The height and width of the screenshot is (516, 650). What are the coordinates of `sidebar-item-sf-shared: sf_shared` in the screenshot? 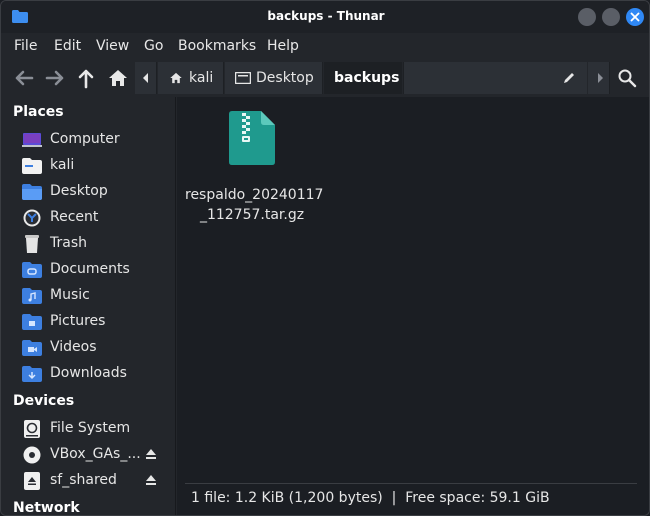 It's located at (88, 481).